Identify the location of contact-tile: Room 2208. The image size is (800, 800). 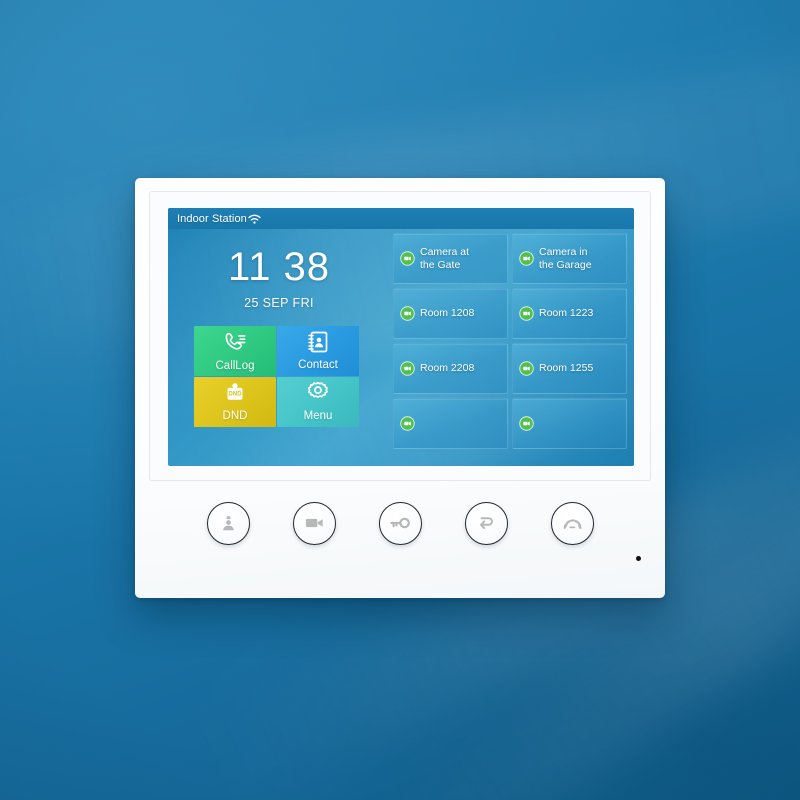
(450, 368).